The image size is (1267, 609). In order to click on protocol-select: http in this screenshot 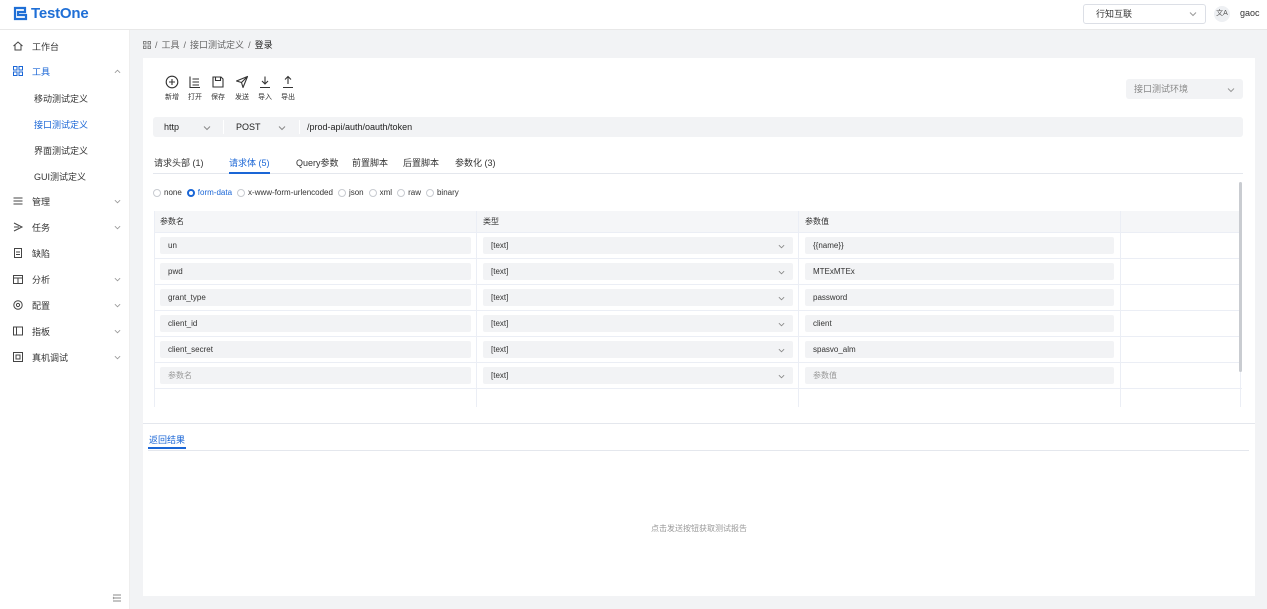, I will do `click(187, 127)`.